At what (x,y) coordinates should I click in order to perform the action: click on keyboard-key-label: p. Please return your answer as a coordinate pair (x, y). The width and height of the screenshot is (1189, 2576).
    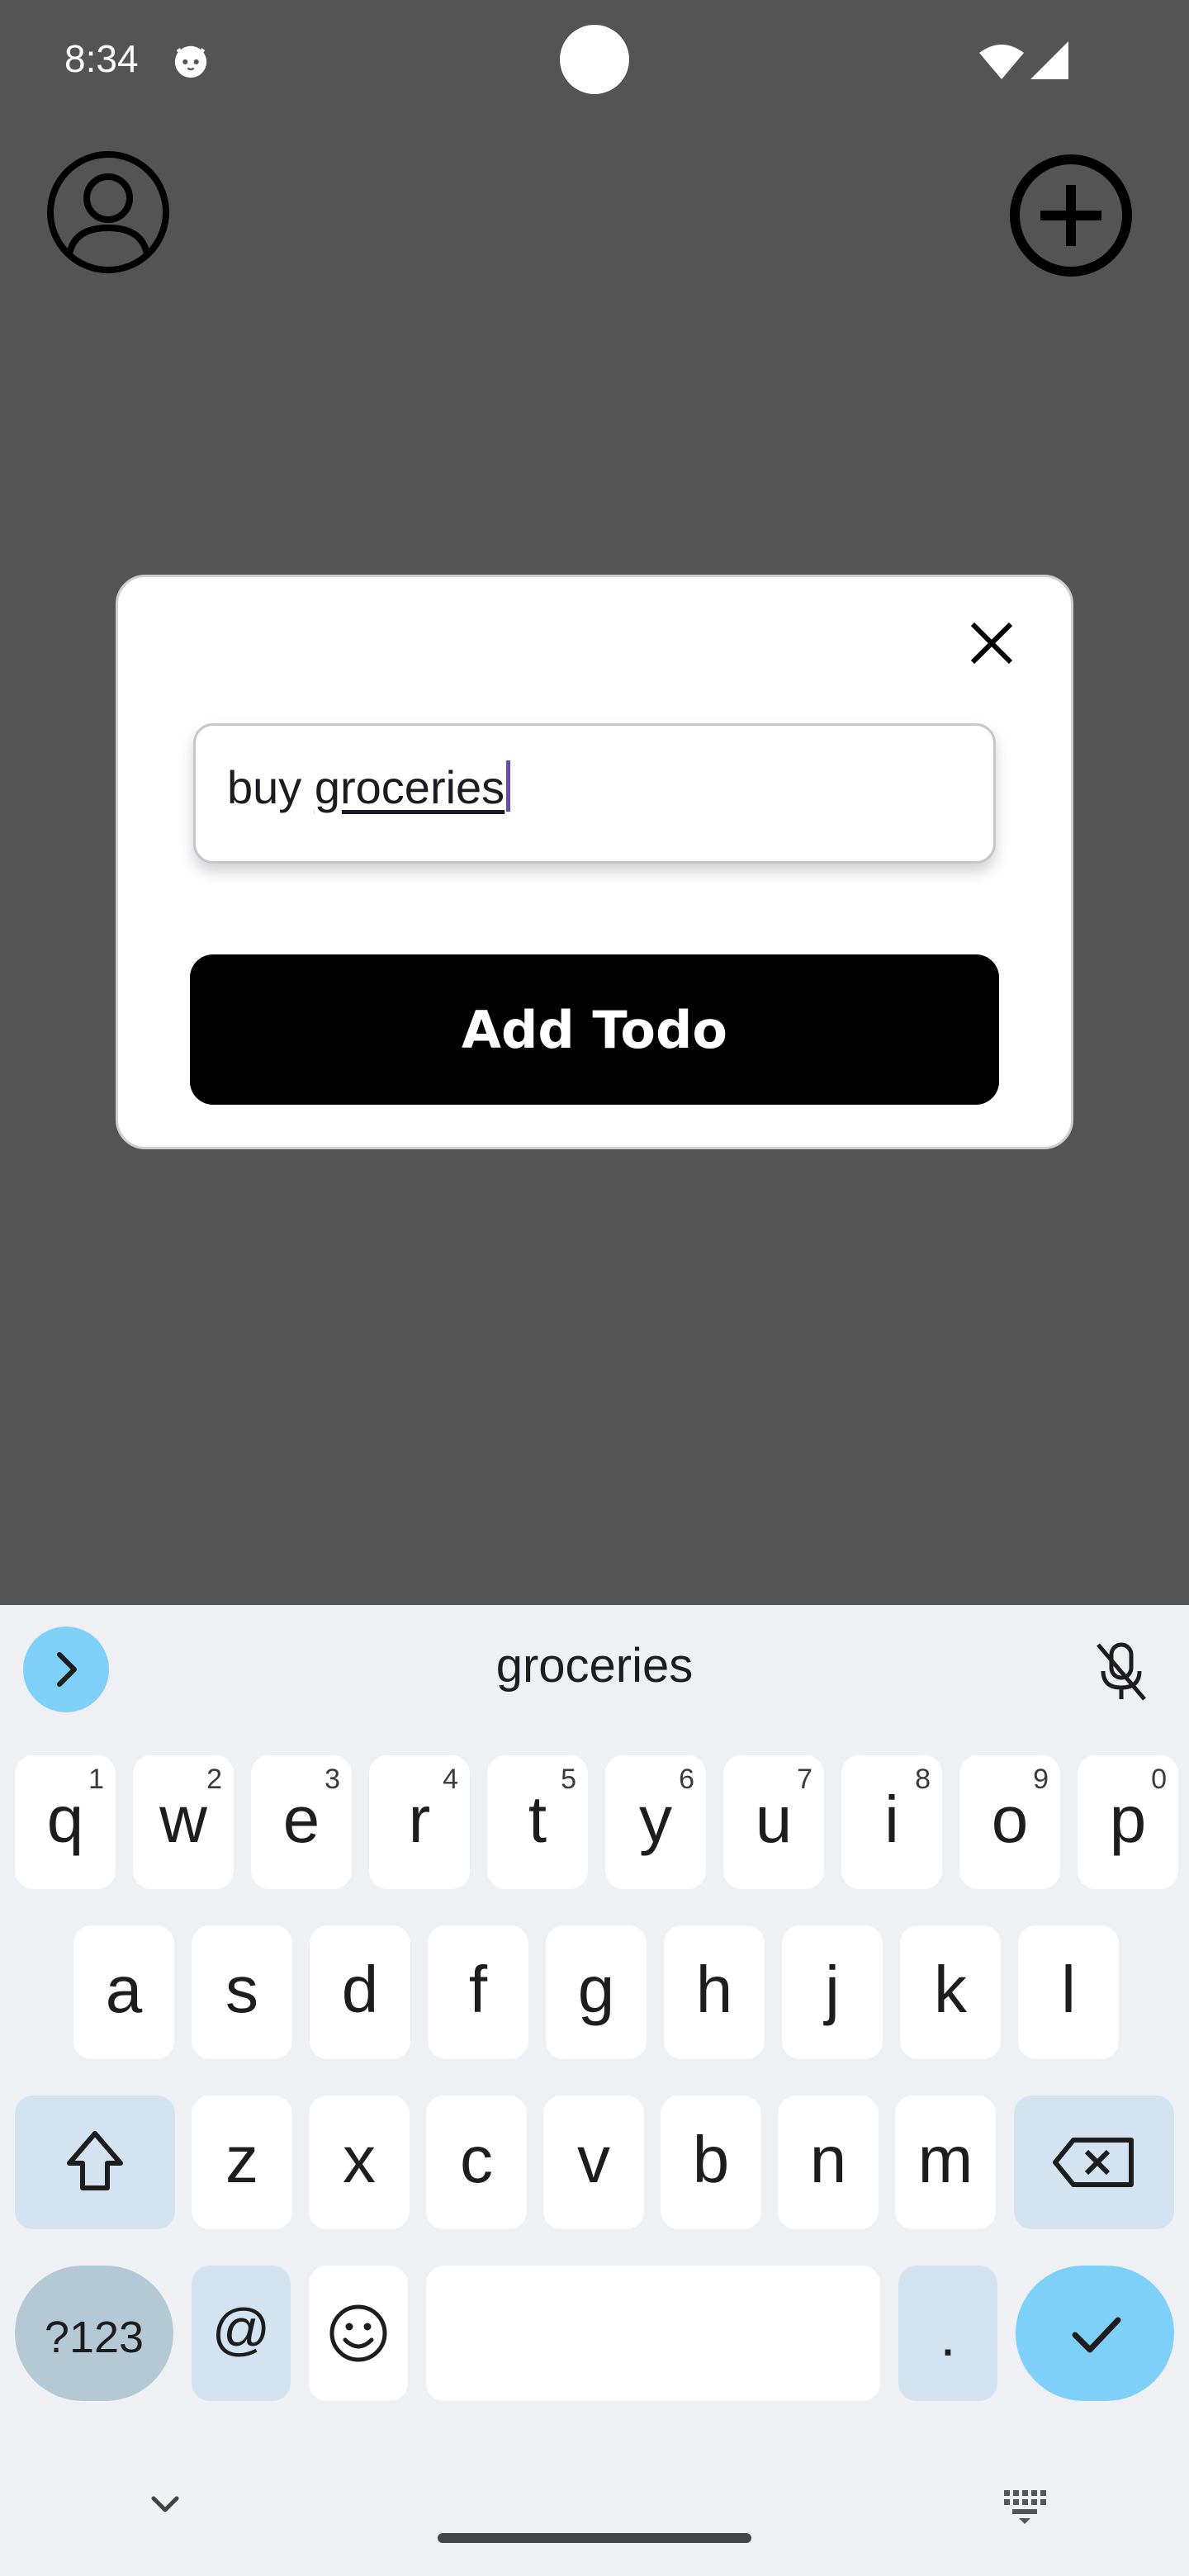
    Looking at the image, I should click on (1128, 1819).